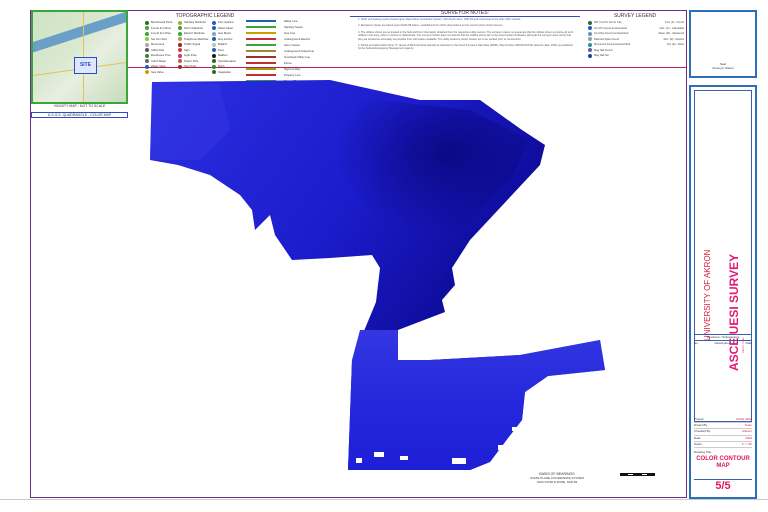 This screenshot has height=512, width=768. I want to click on drawing-title: Drawing Title COLOR CONTOUR MAP, so click(723, 459).